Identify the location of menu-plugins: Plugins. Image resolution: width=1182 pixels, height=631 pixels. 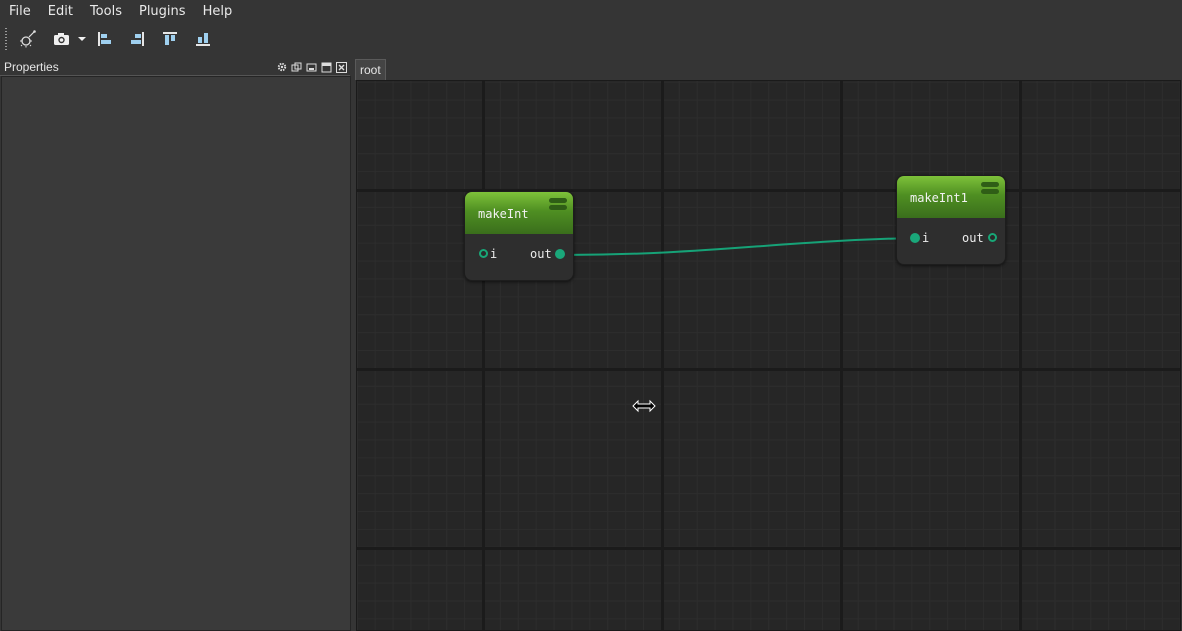
(162, 12).